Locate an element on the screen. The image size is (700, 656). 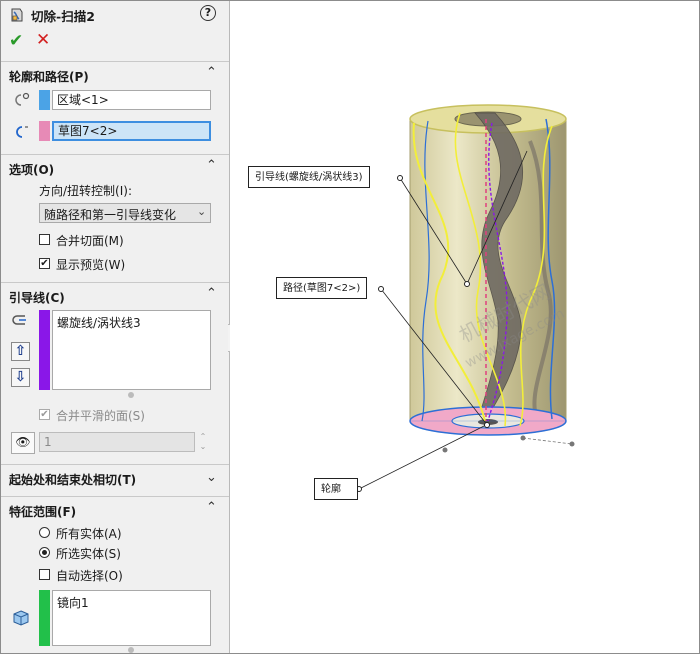
merge-smooth-label: 合并平滑的面(S) is located at coordinates (100, 416).